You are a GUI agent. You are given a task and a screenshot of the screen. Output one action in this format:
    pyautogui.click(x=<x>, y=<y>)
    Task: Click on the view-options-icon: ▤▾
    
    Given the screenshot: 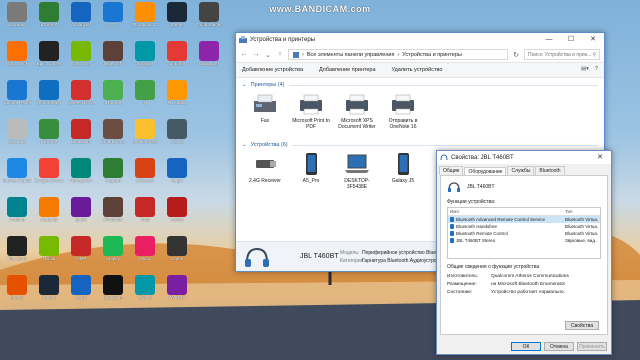 What is the action you would take?
    pyautogui.click(x=585, y=69)
    